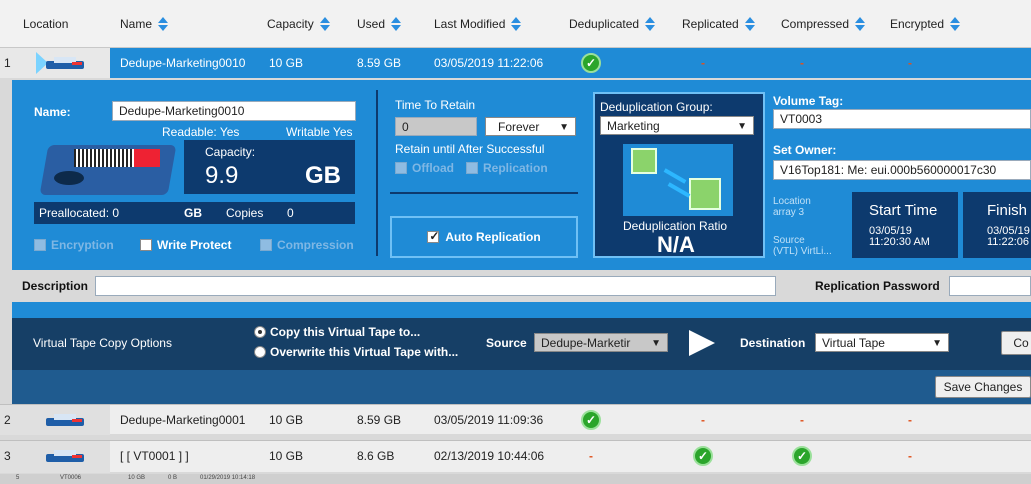 This screenshot has width=1031, height=484. I want to click on replication-label: Replication, so click(515, 168).